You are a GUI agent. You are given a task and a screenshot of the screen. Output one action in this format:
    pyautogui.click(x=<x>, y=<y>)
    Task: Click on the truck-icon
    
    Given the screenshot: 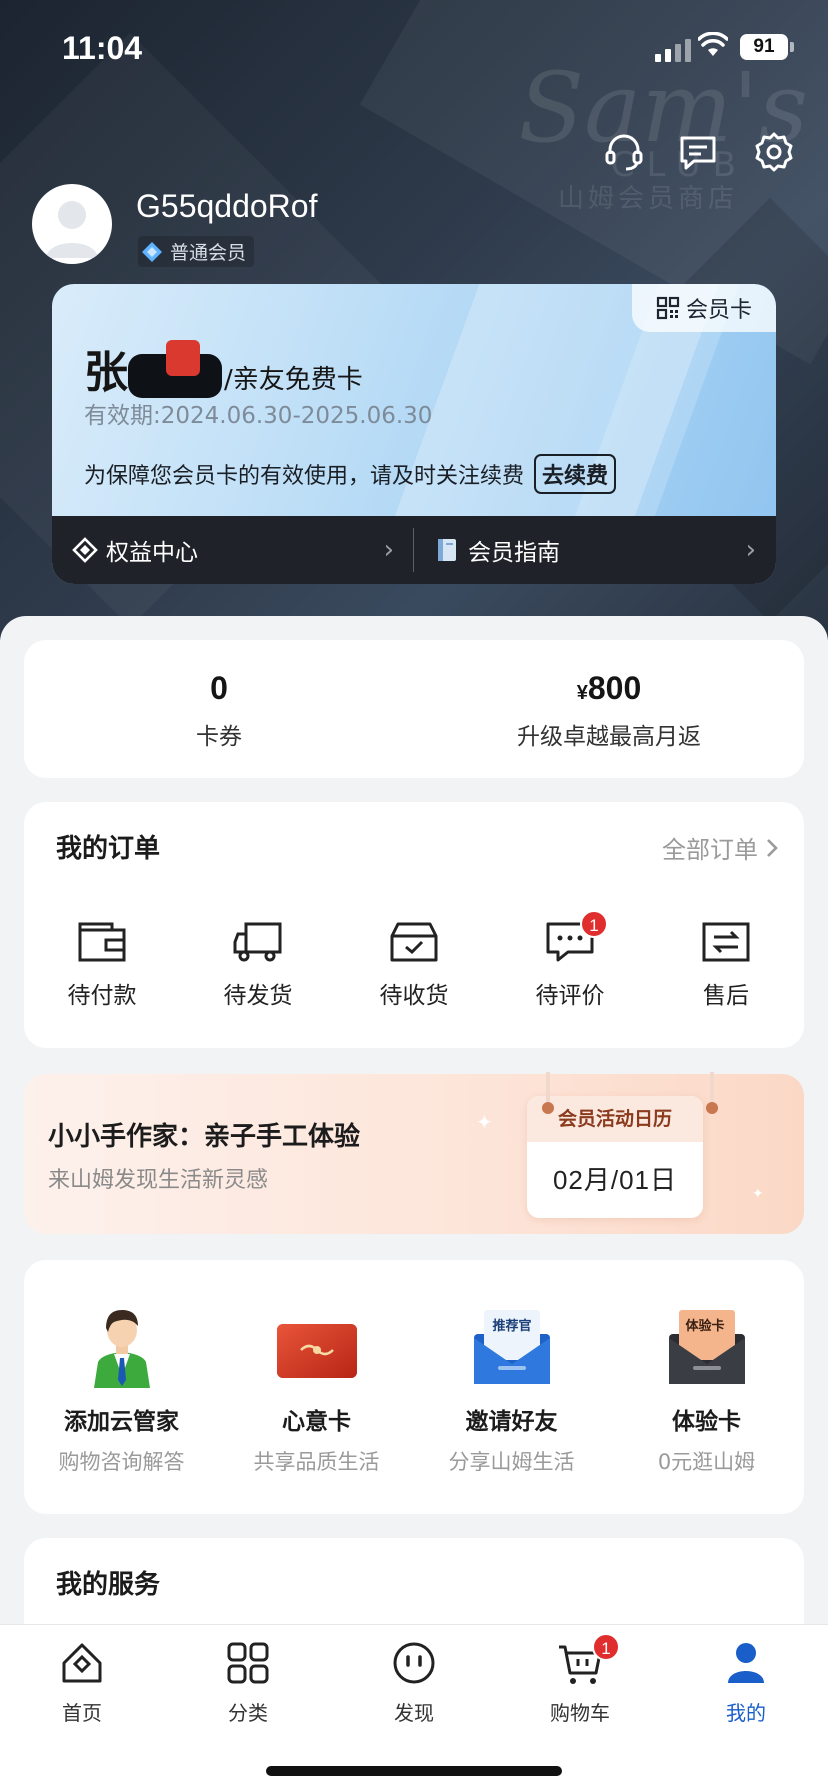 What is the action you would take?
    pyautogui.click(x=257, y=942)
    